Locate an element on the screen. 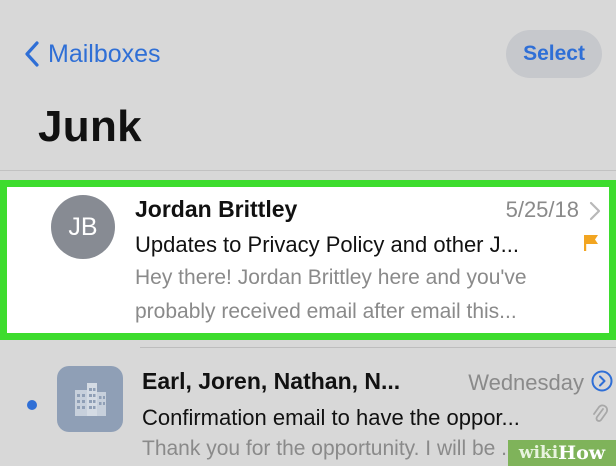  page-title: Junk is located at coordinates (90, 126).